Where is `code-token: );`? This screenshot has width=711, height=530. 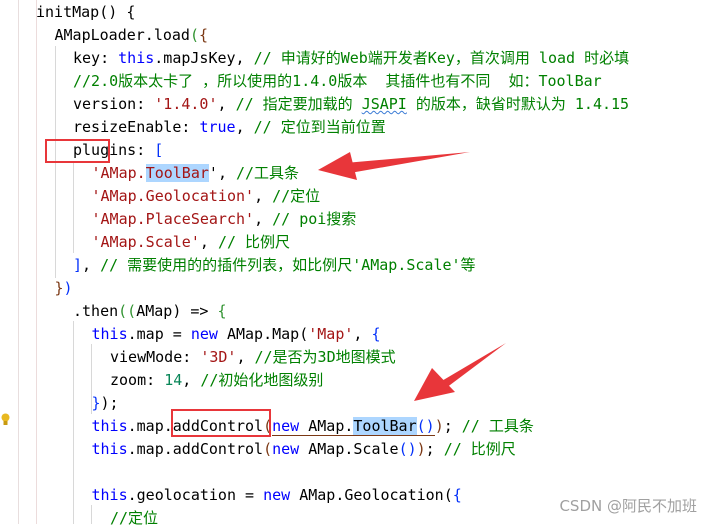 code-token: ); is located at coordinates (109, 403).